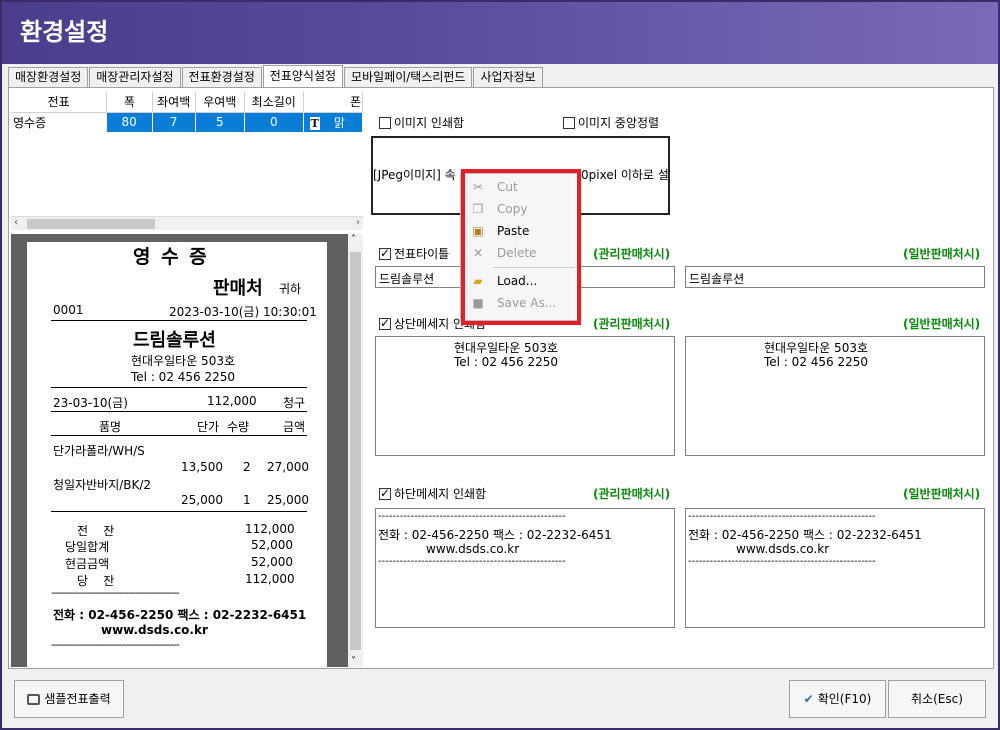 This screenshot has height=730, width=1000. Describe the element at coordinates (220, 122) in the screenshot. I see `grid-cell-right-margin: 5` at that location.